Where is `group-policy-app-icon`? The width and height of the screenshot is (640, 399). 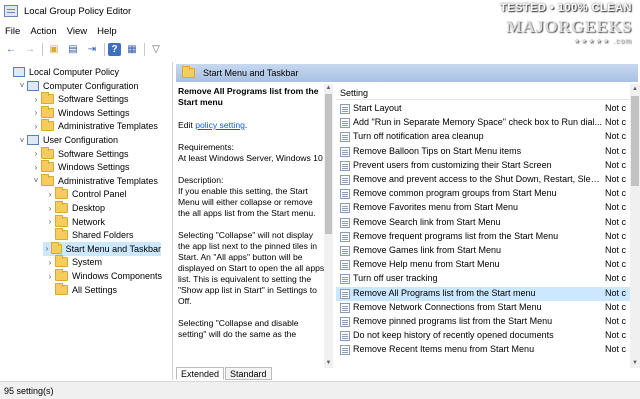
group-policy-app-icon is located at coordinates (11, 11).